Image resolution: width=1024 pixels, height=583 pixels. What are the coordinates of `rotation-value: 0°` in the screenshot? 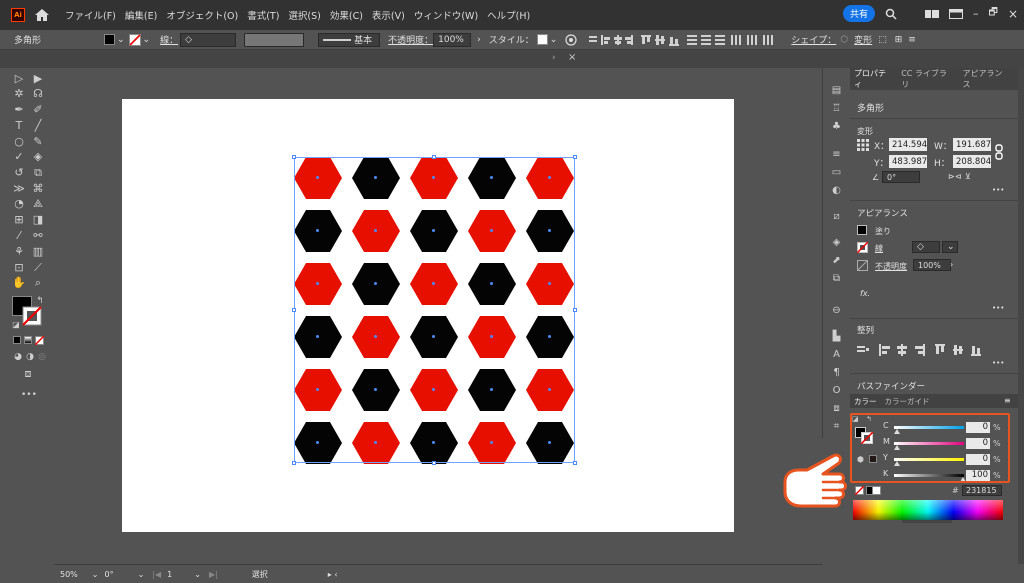 It's located at (108, 574).